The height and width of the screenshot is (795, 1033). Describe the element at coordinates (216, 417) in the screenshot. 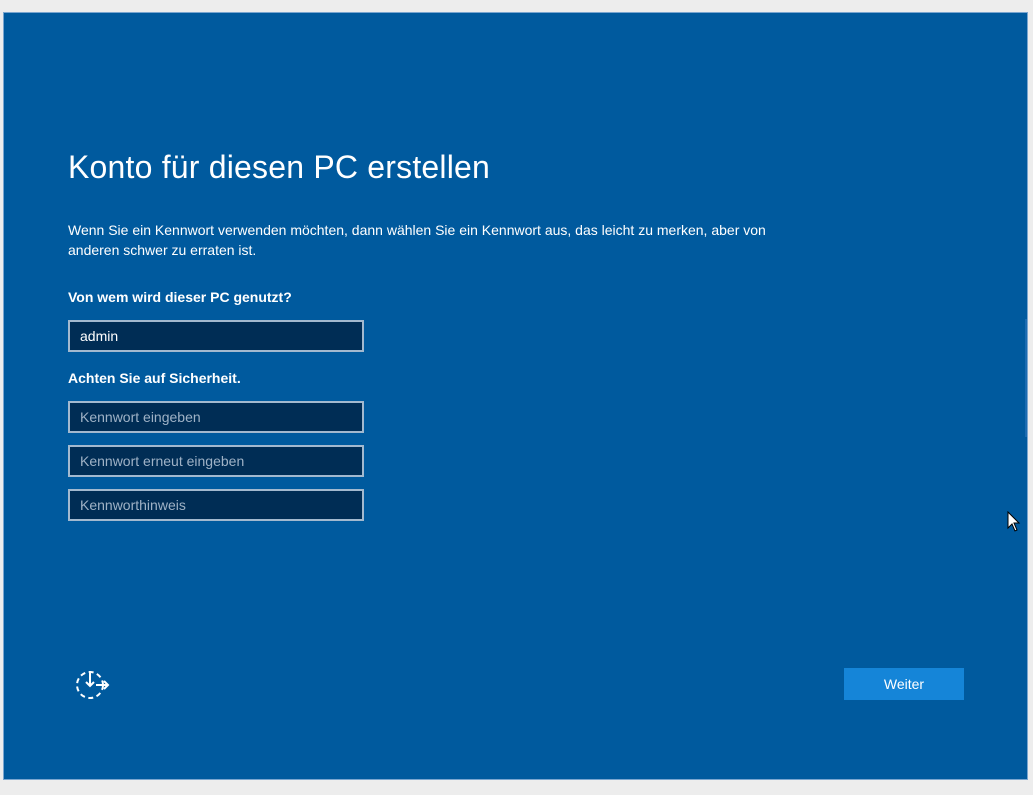

I see `password-input` at that location.